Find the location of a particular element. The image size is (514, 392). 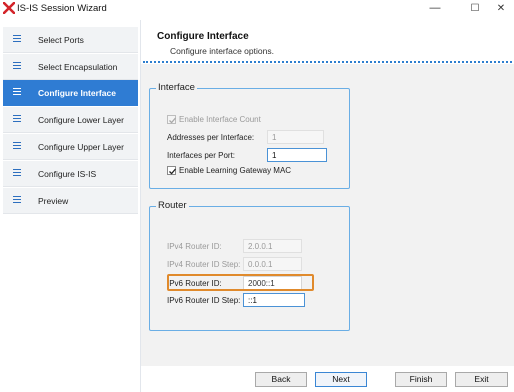

sidebar-item-configure-isis: Configure IS-IS is located at coordinates (70, 174).